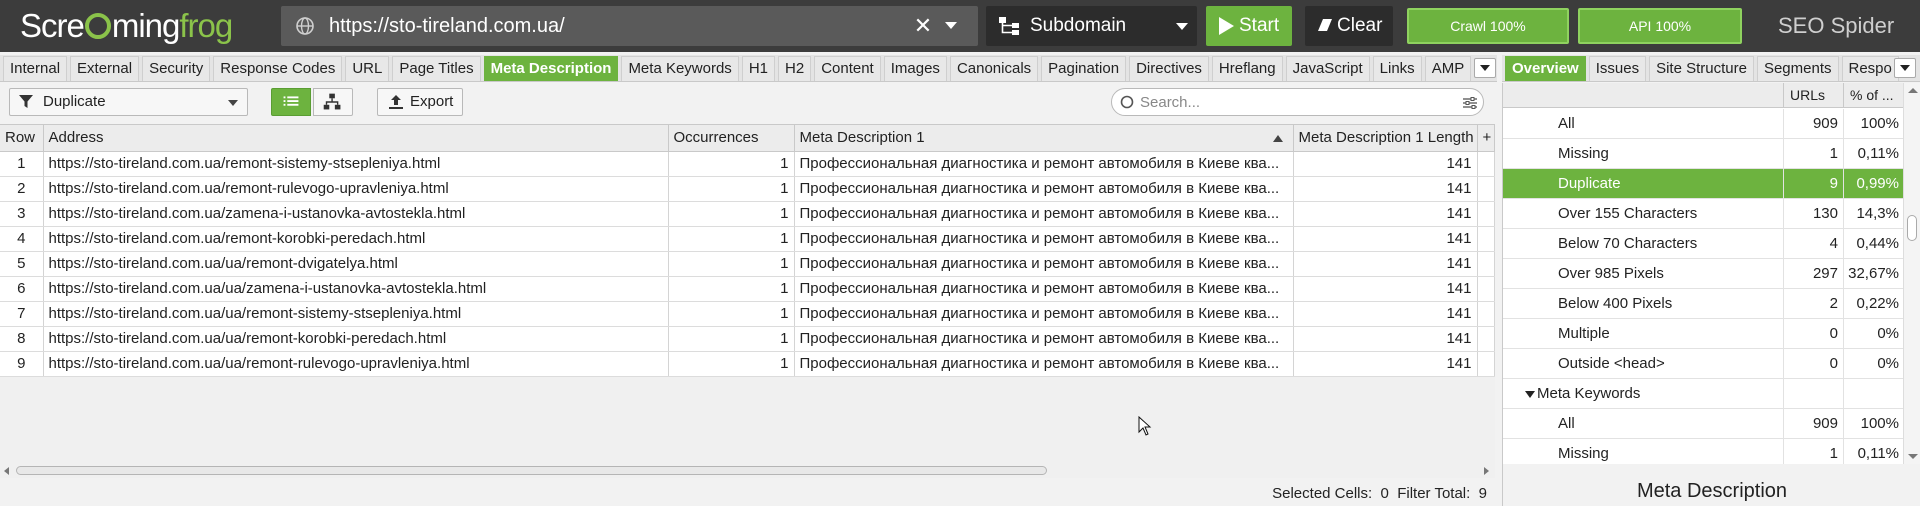  What do you see at coordinates (1911, 273) in the screenshot?
I see `vertical-scrollbar` at bounding box center [1911, 273].